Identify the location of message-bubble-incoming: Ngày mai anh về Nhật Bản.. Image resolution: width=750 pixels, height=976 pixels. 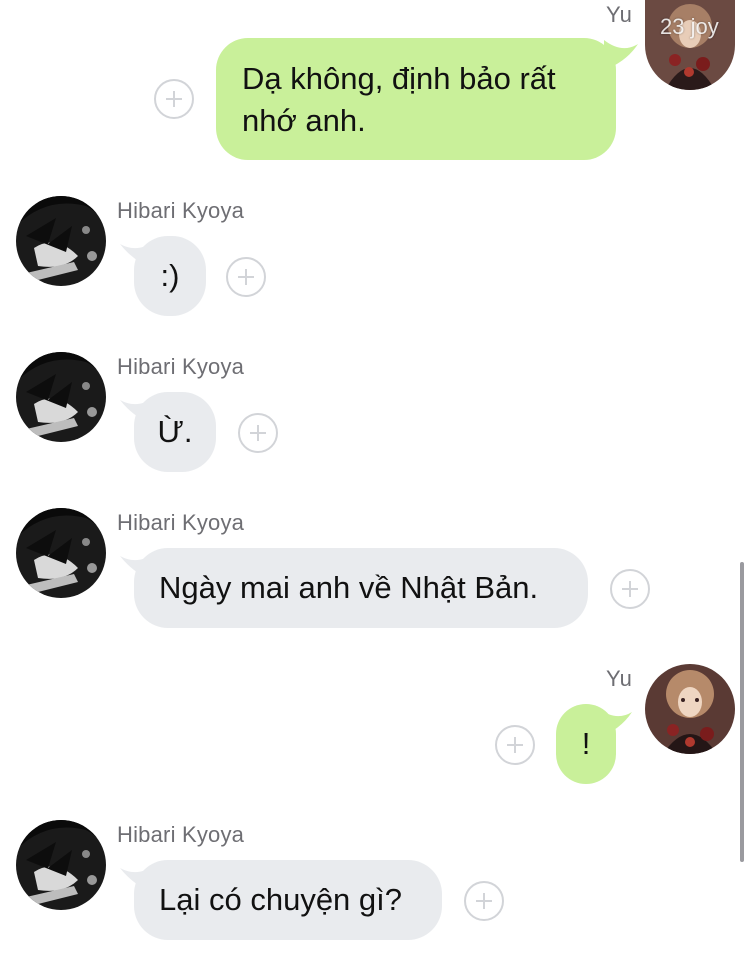
(361, 588).